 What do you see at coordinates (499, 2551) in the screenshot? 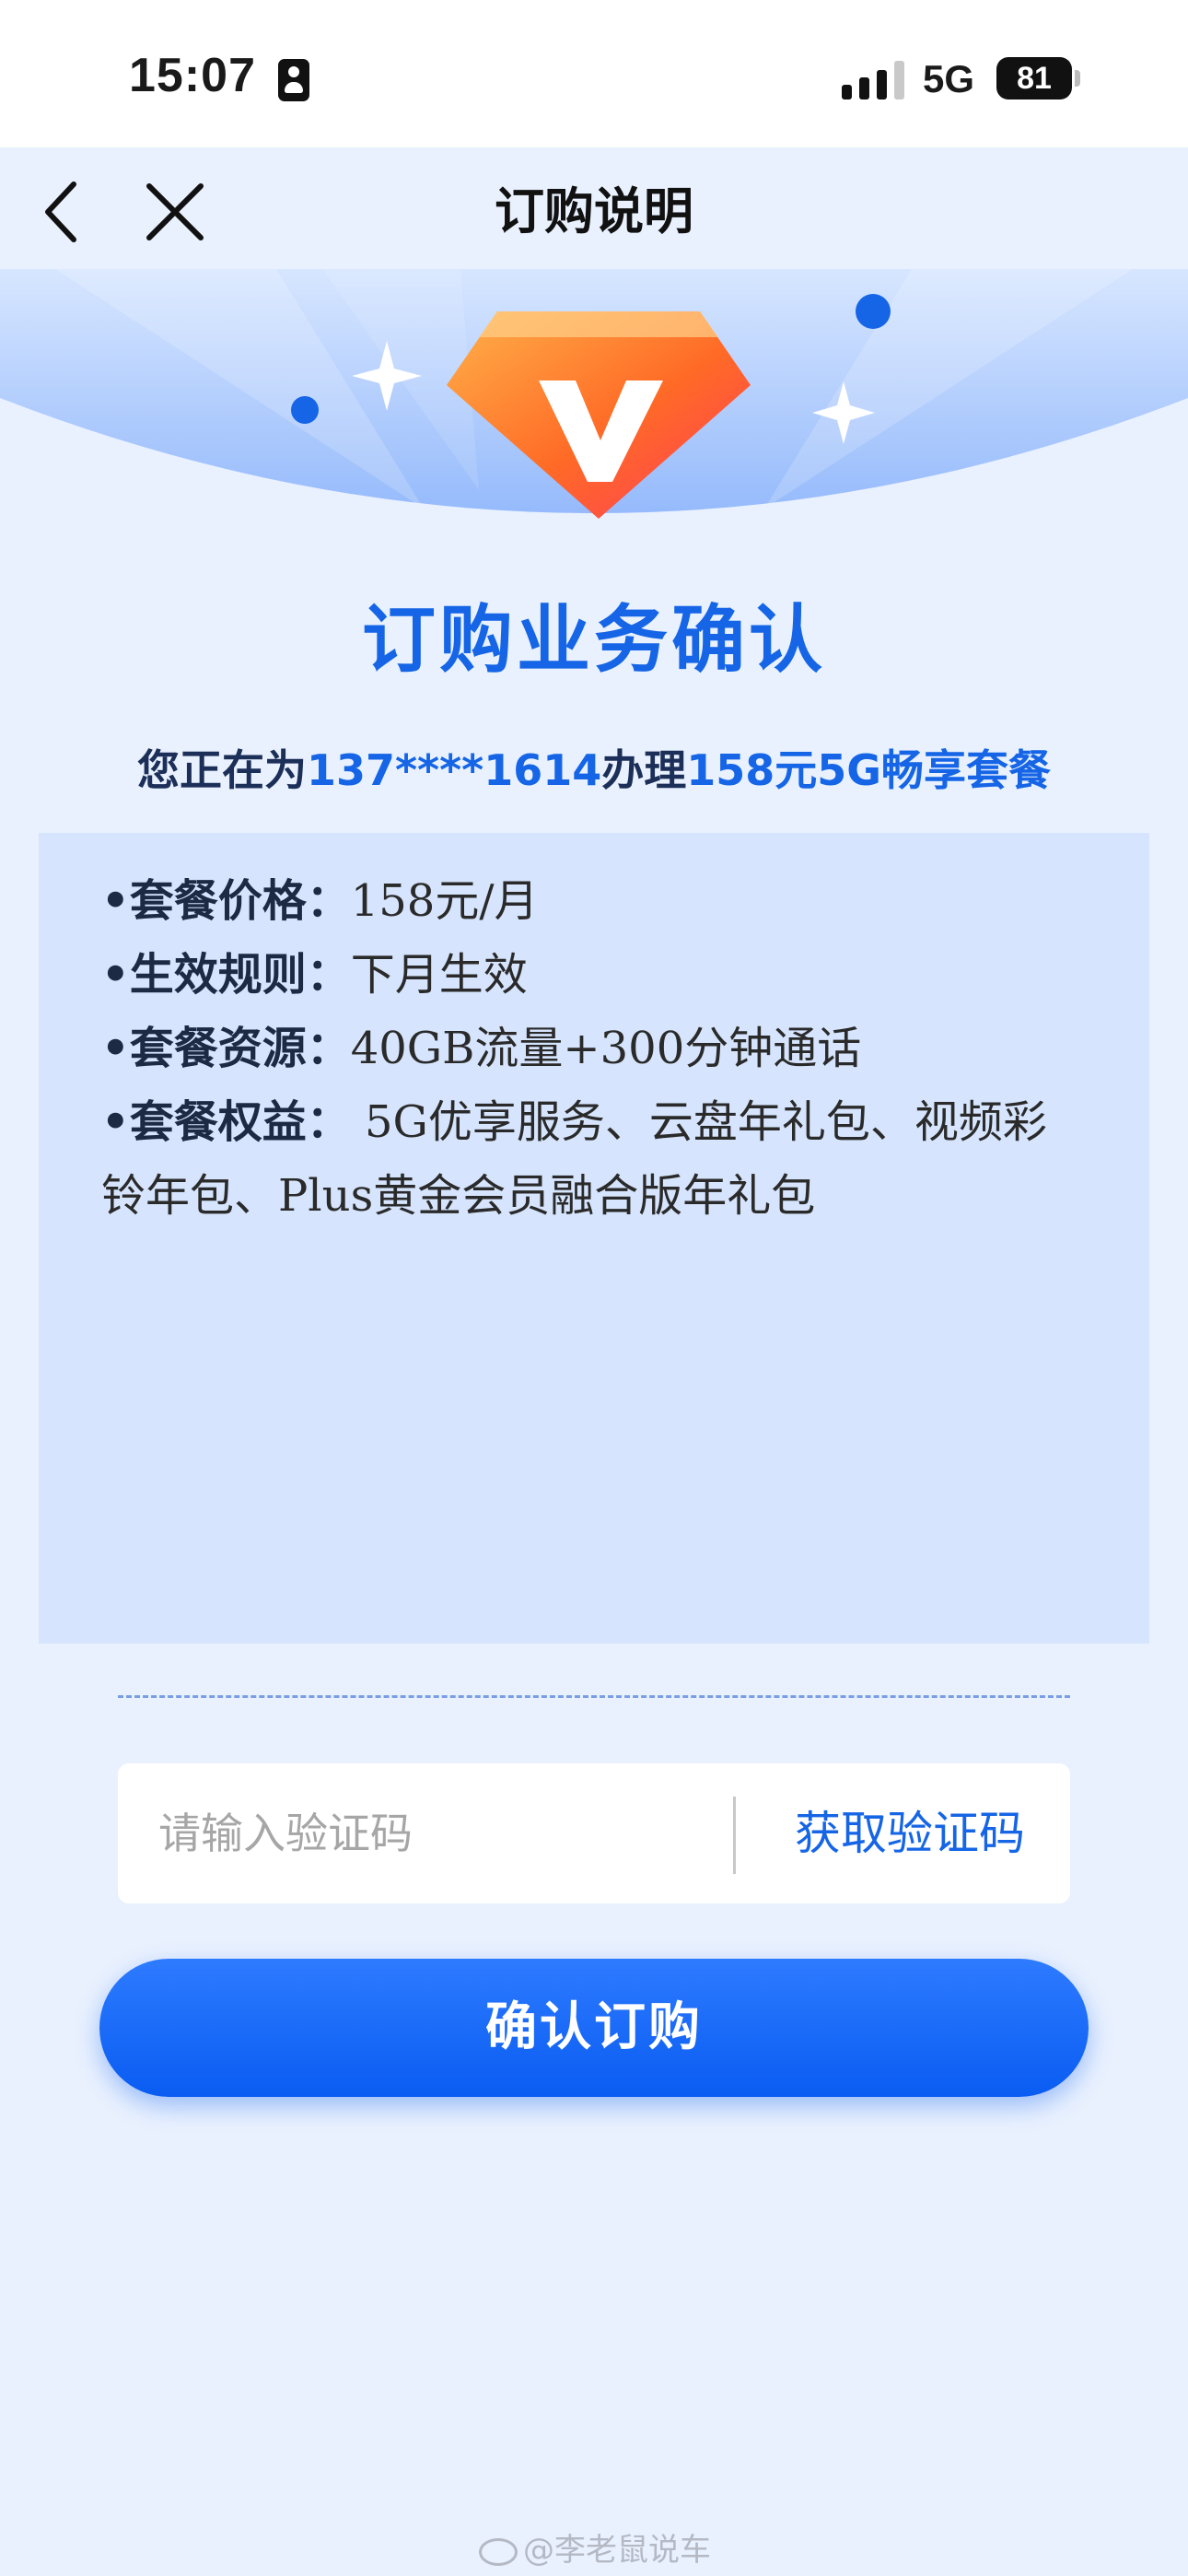
I see `weibo-icon` at bounding box center [499, 2551].